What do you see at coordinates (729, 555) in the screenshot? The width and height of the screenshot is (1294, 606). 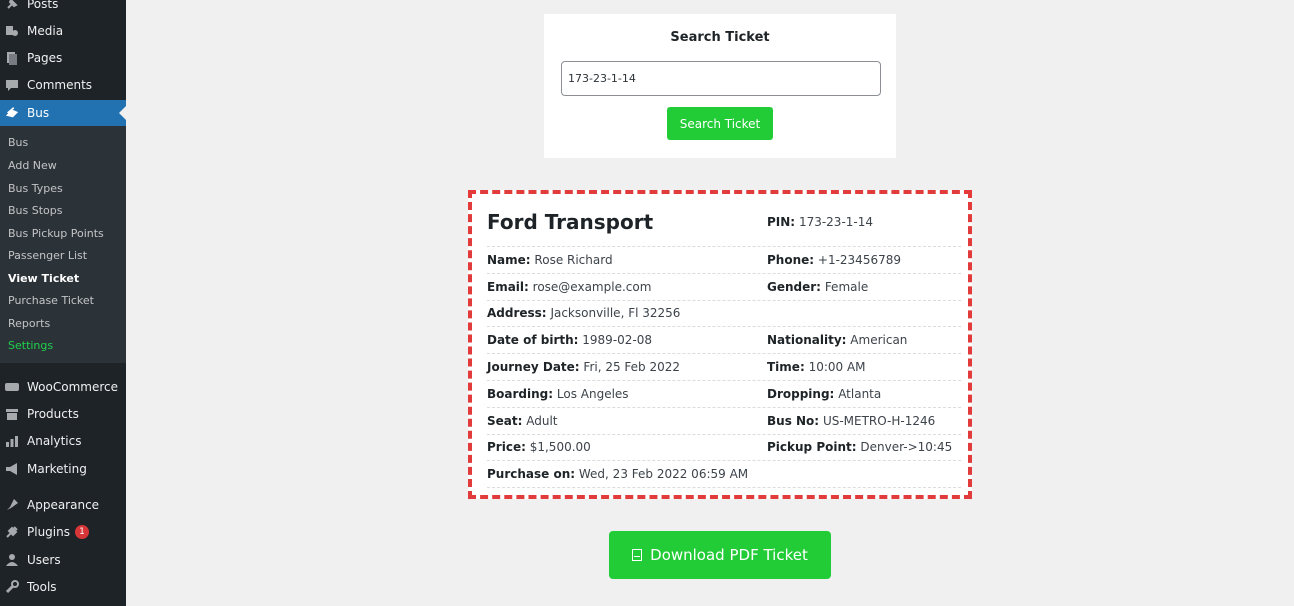 I see `download-label: Download PDF Ticket` at bounding box center [729, 555].